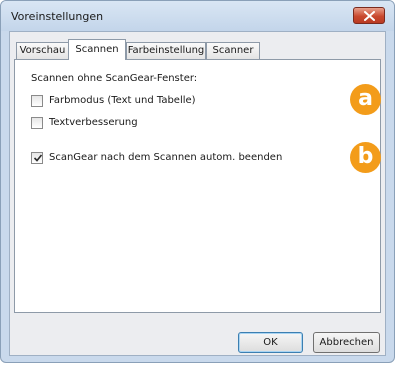 This screenshot has width=397, height=365. Describe the element at coordinates (93, 122) in the screenshot. I see `text-enhancement-label: Textverbesserung` at that location.